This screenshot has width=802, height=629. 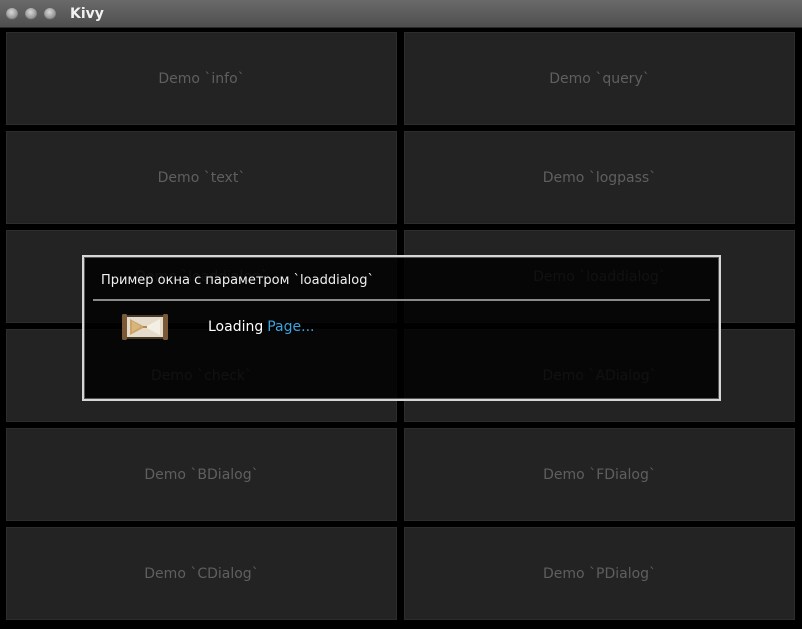 What do you see at coordinates (87, 14) in the screenshot?
I see `window-title: Kivy` at bounding box center [87, 14].